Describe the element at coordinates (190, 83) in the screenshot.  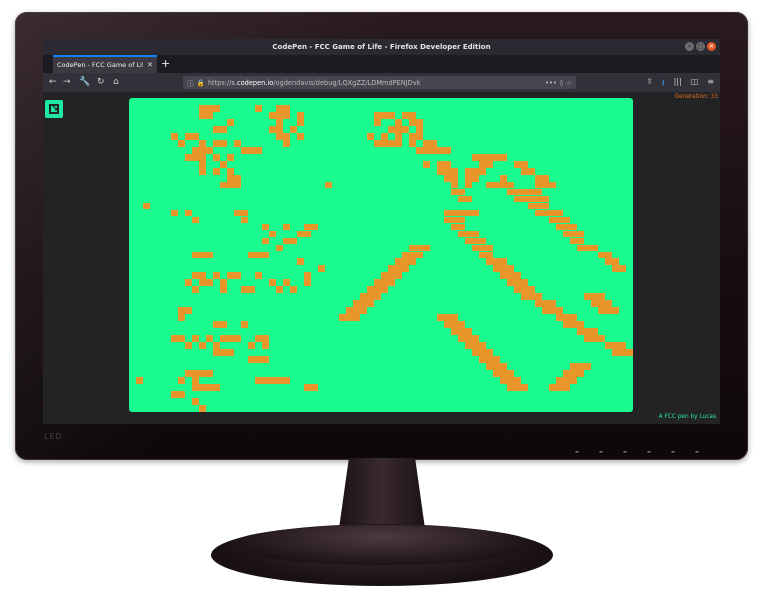
I see `info-icon: ⓘ` at that location.